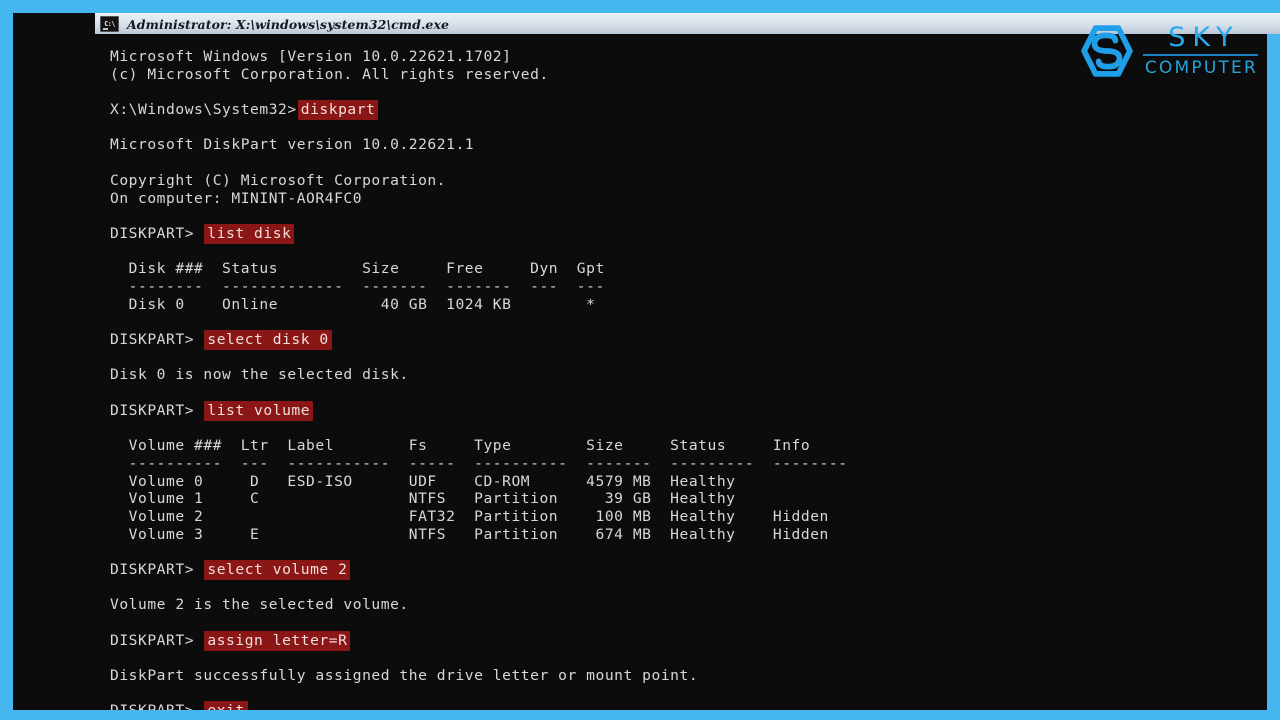 This screenshot has width=1280, height=720. Describe the element at coordinates (688, 569) in the screenshot. I see `terminal-command-line: DISKPART> select volume 2` at that location.